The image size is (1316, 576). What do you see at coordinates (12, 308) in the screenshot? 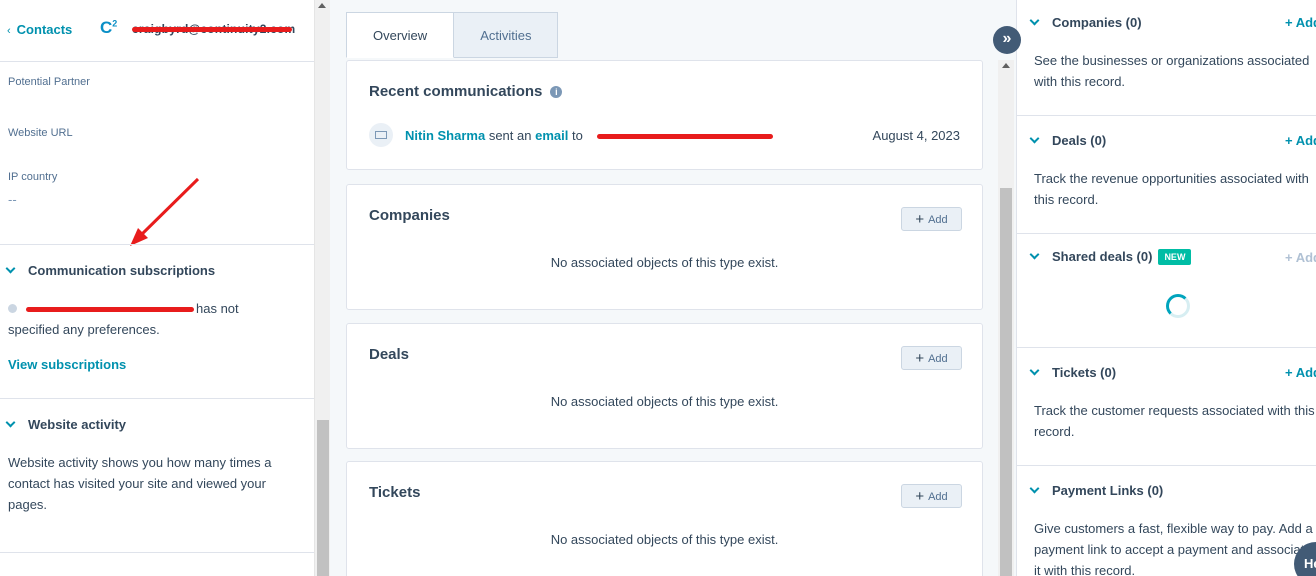
I see `status-dot` at bounding box center [12, 308].